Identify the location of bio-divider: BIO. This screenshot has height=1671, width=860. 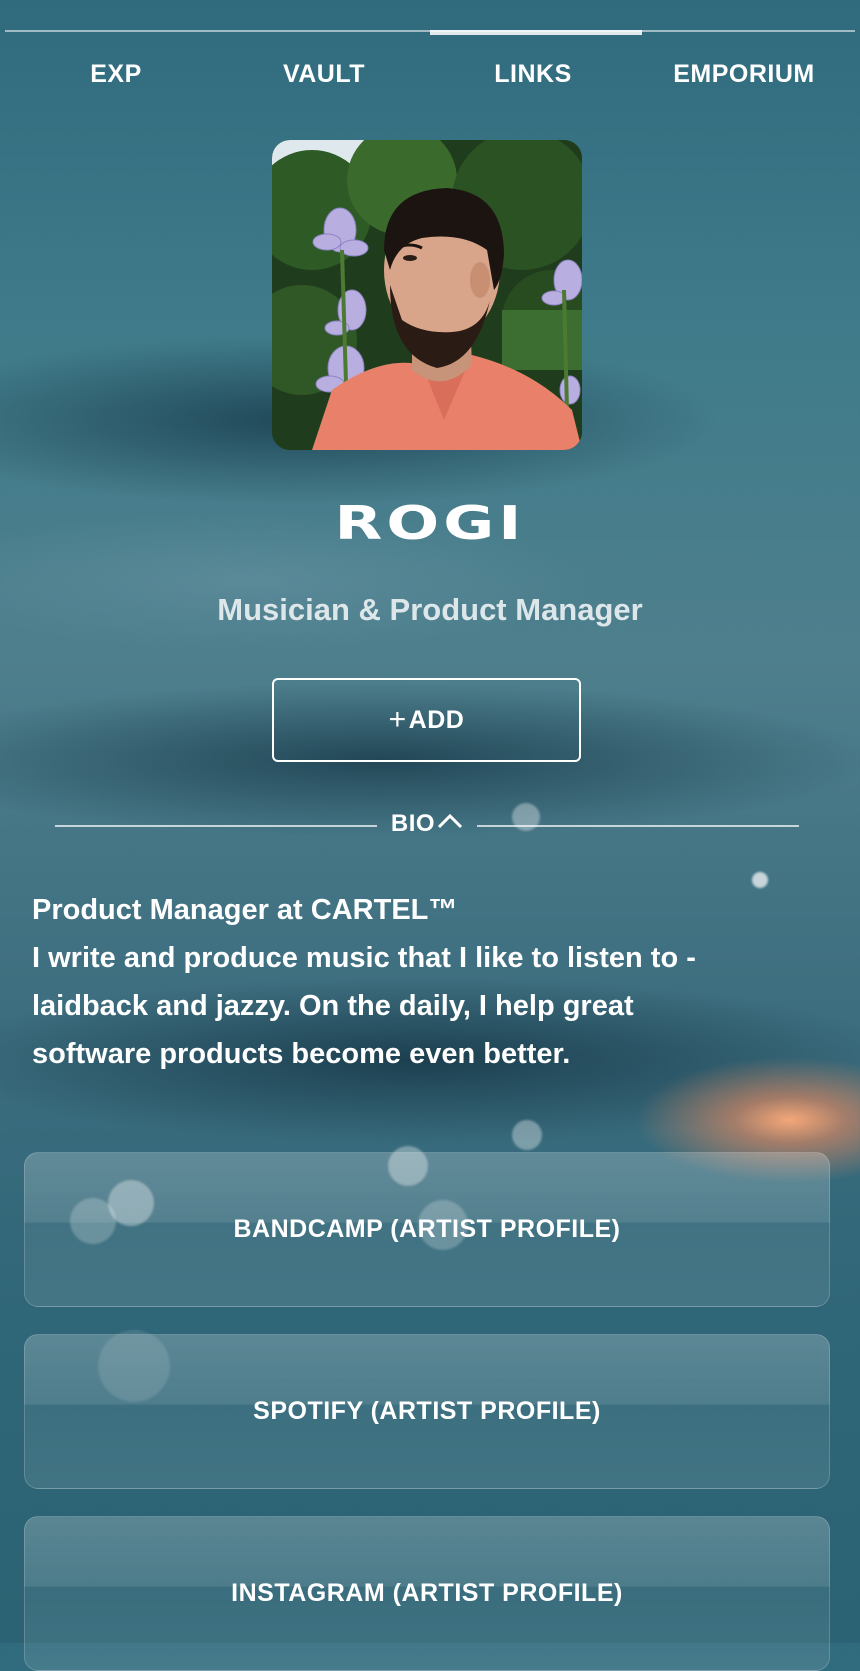
(427, 825).